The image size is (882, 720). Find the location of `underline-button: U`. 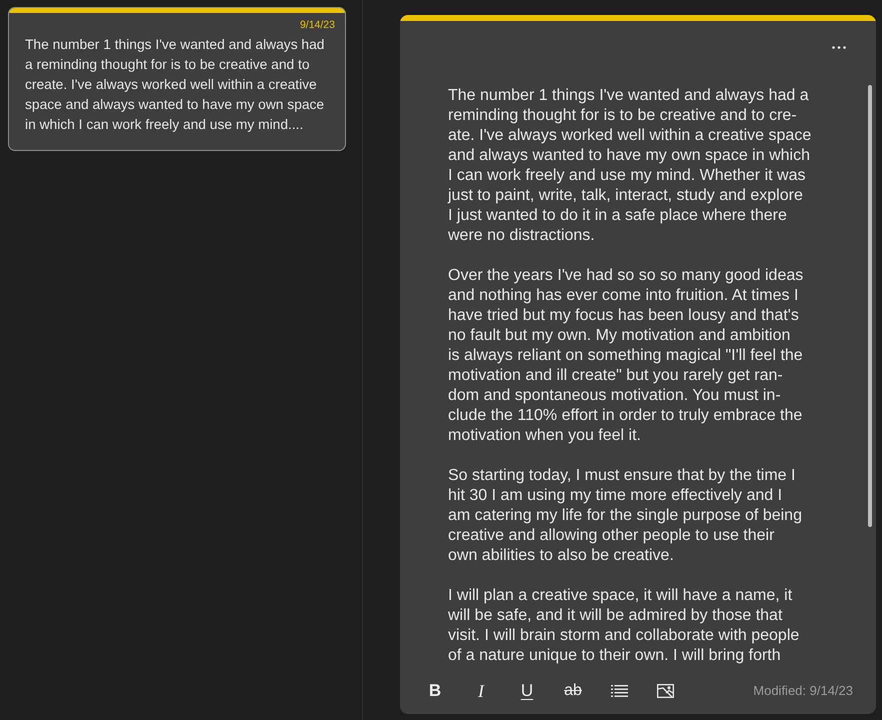

underline-button: U is located at coordinates (527, 691).